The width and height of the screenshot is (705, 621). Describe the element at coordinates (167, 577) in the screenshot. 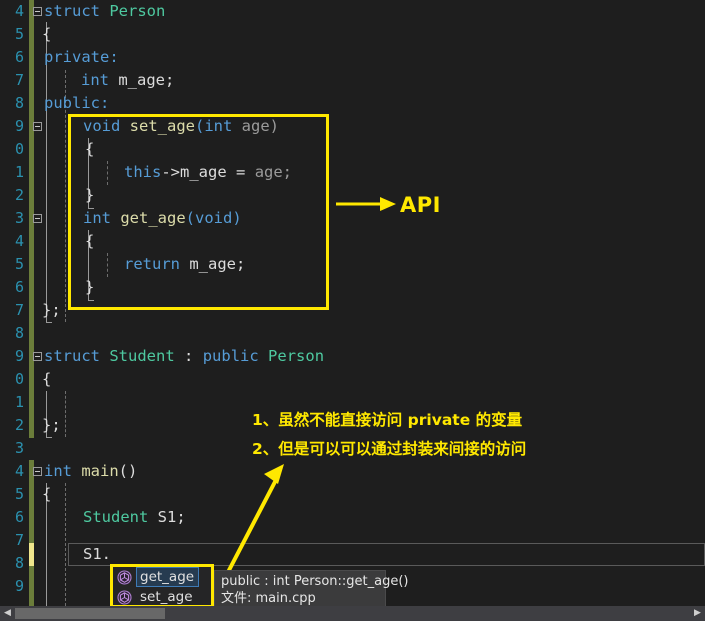

I see `intellisense-item-label: get_age` at that location.